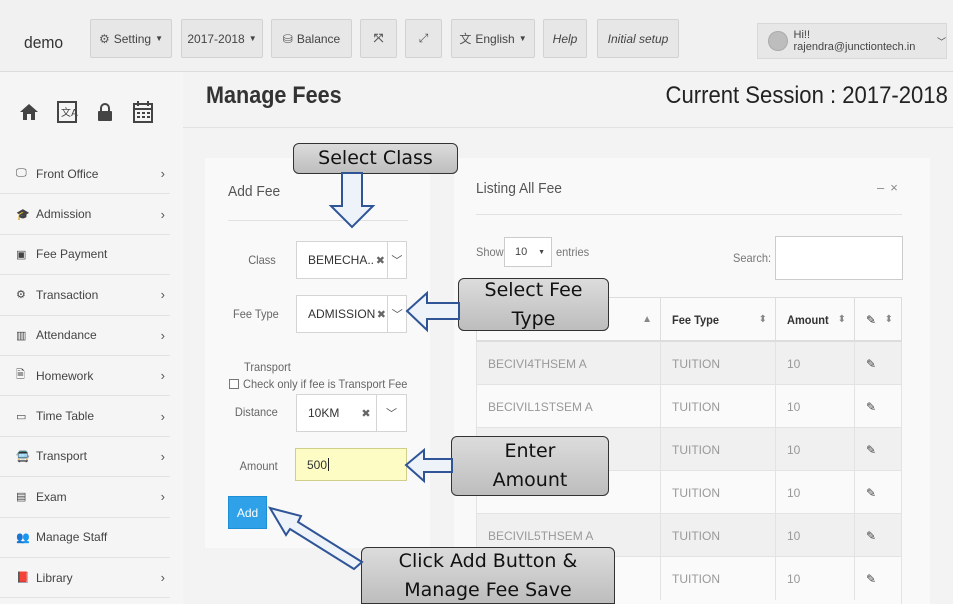 Image resolution: width=953 pixels, height=604 pixels. Describe the element at coordinates (814, 319) in the screenshot. I see `column-amount: Amount ⬍` at that location.